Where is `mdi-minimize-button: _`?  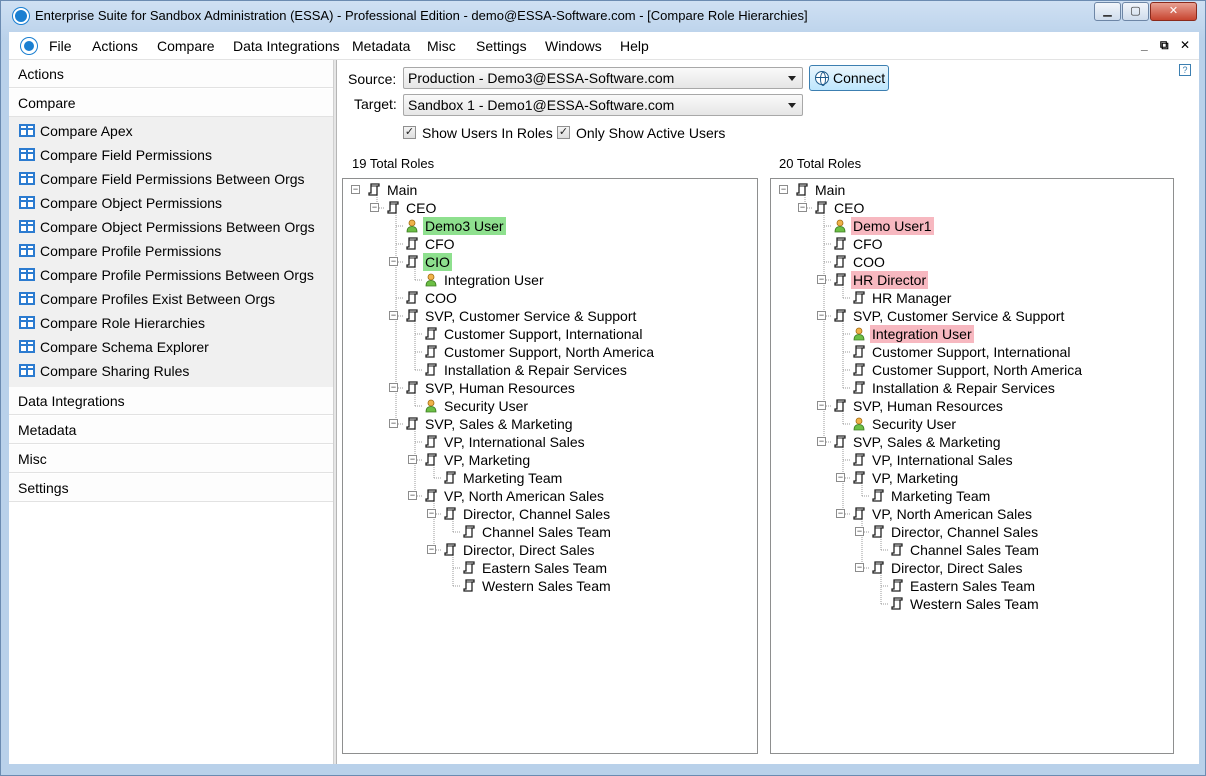 mdi-minimize-button: _ is located at coordinates (1144, 45).